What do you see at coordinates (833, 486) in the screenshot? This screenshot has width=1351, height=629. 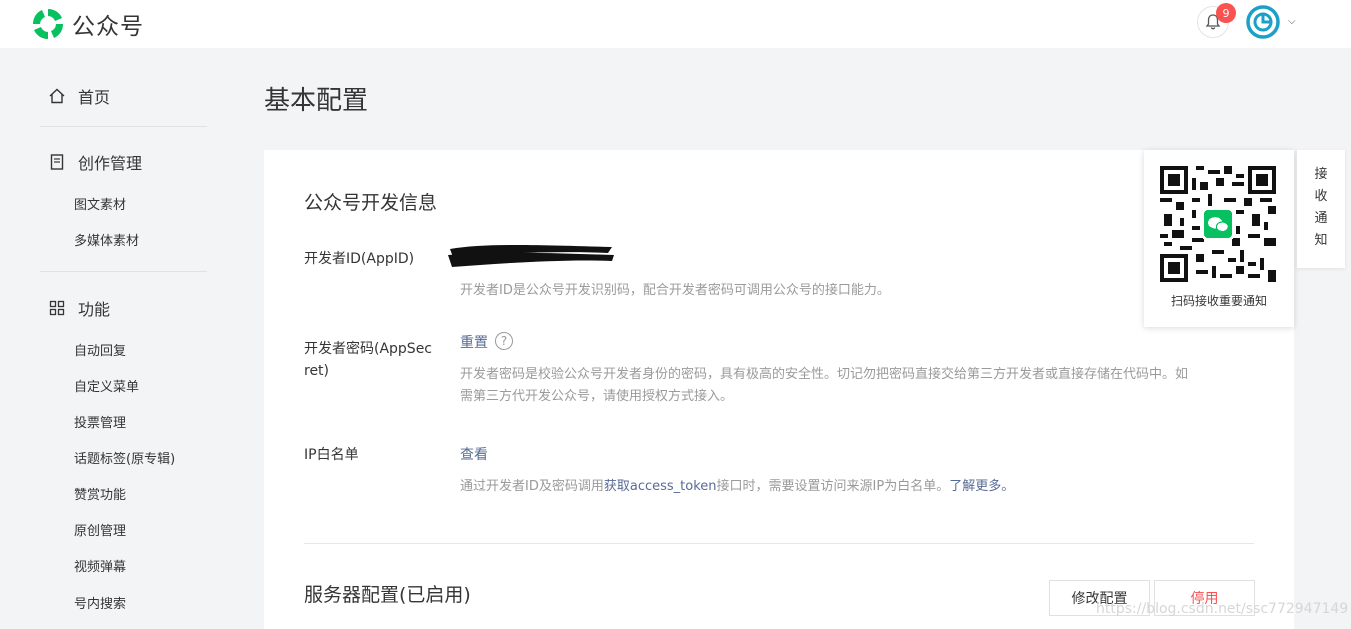 I see `ip-desc-middle: 接口时，需要设置访问来源IP为白名单。` at bounding box center [833, 486].